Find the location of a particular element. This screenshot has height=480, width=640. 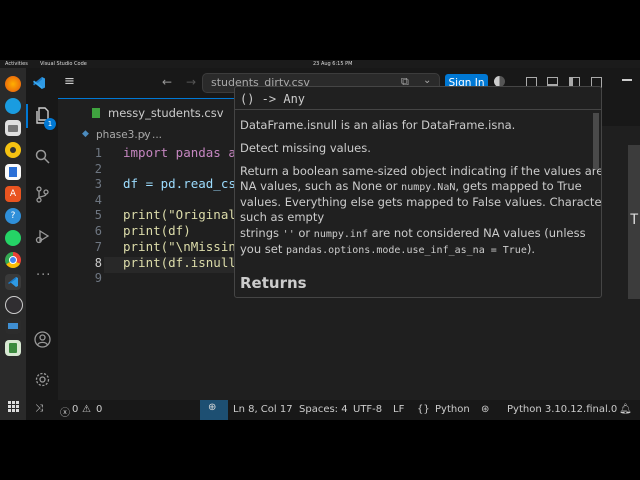

code-line: df = pd.read_csv is located at coordinates (183, 183).